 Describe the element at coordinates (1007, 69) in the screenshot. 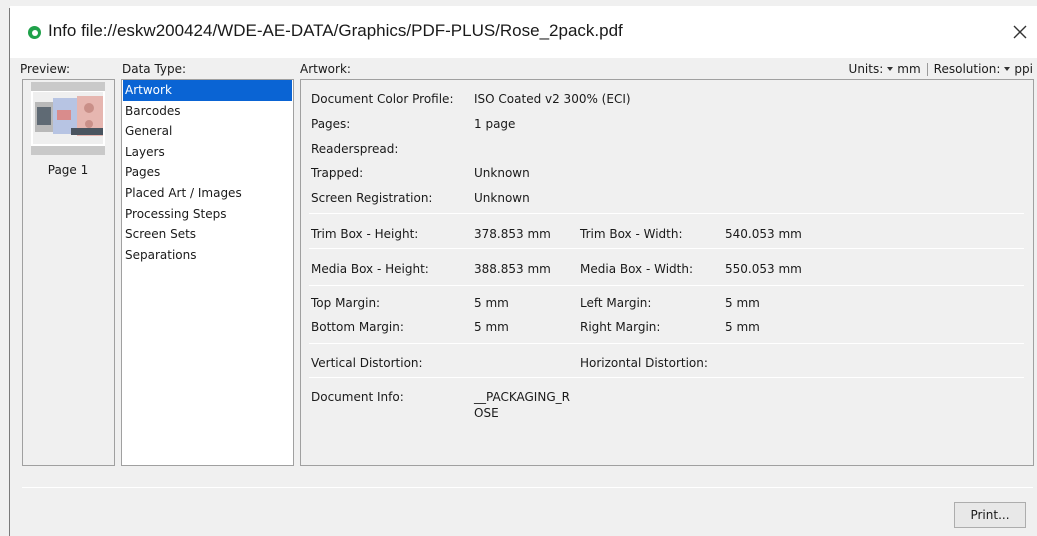

I see `resolution-dropdown-icon` at that location.